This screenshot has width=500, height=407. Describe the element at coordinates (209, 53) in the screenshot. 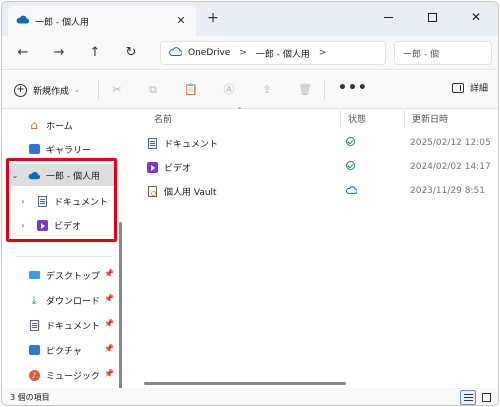

I see `breadcrumb-onedrive: OneDrive` at that location.